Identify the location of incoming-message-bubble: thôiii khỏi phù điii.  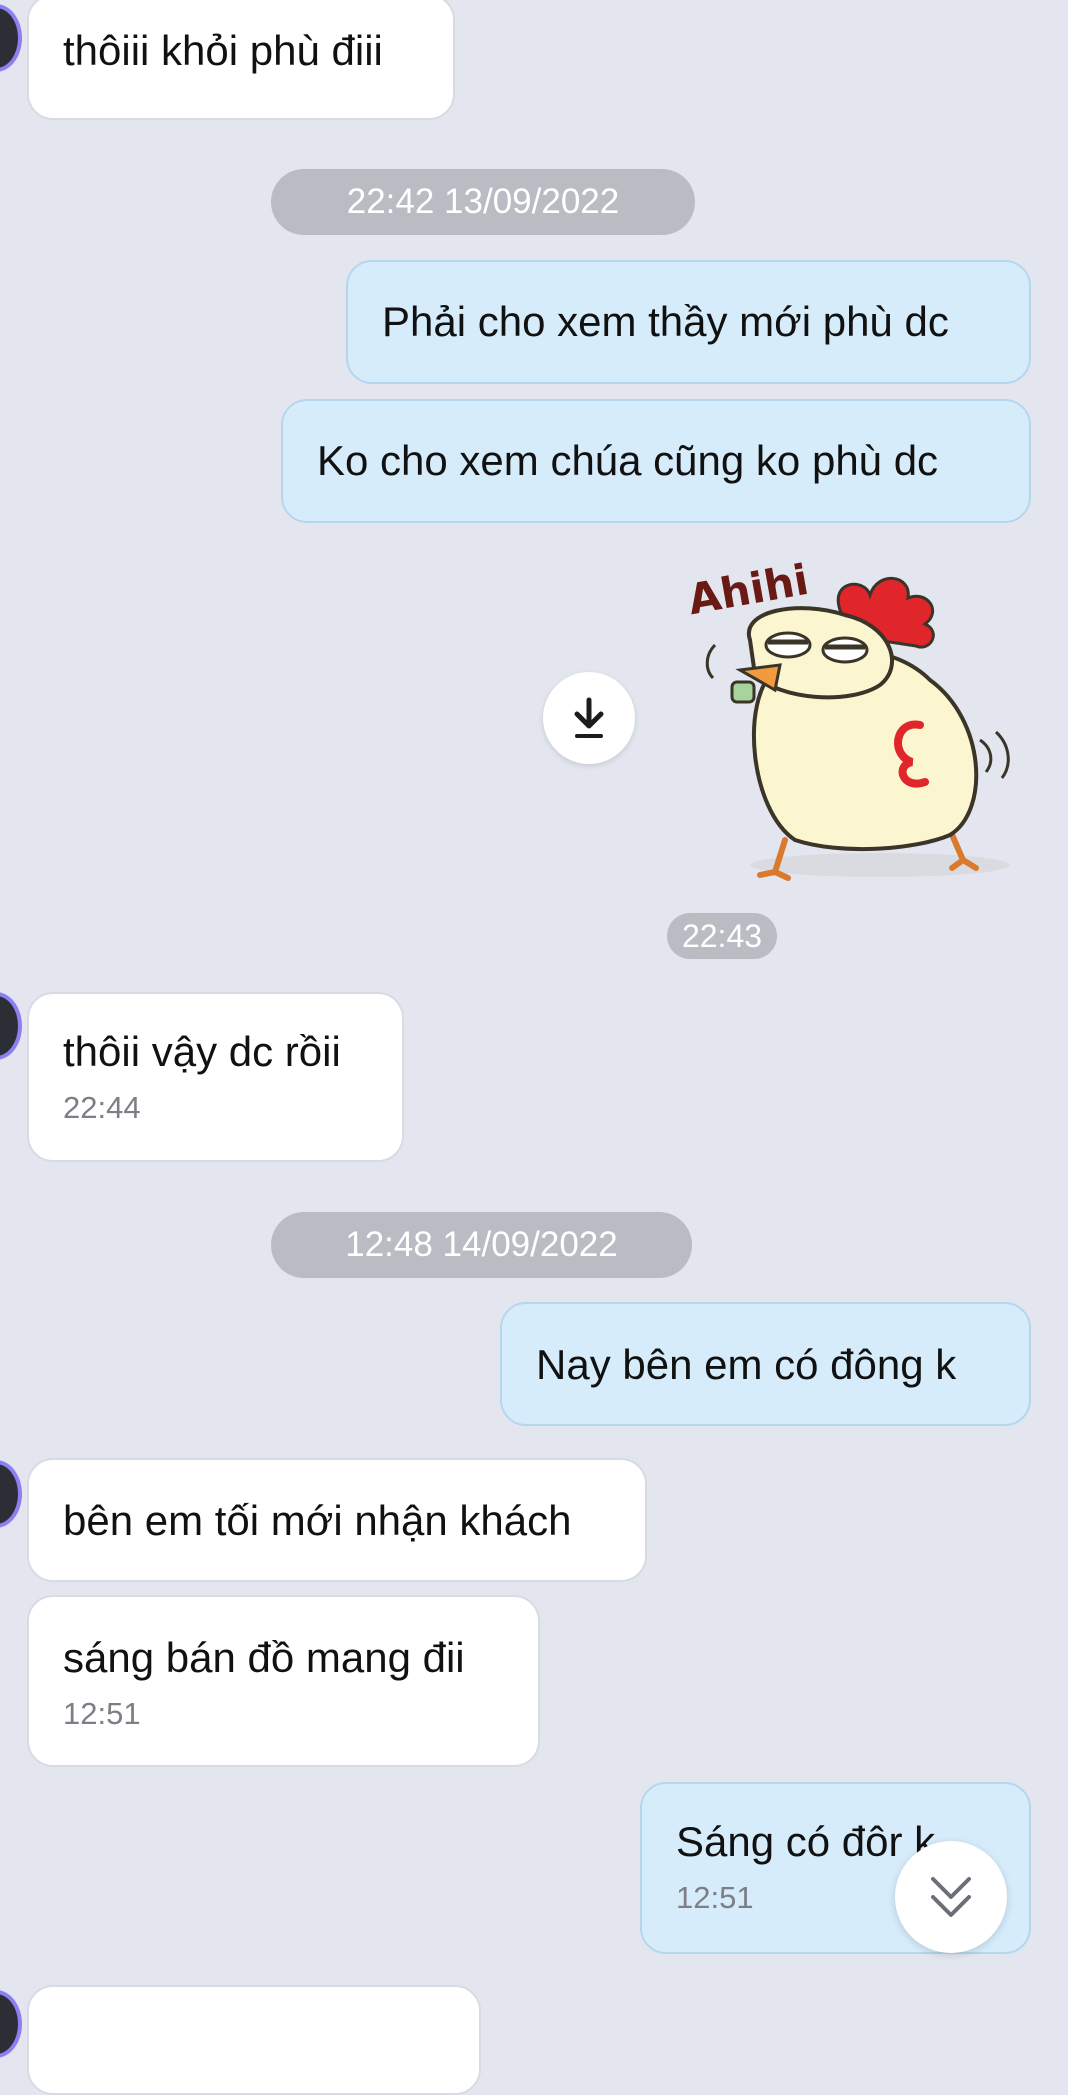
(241, 60).